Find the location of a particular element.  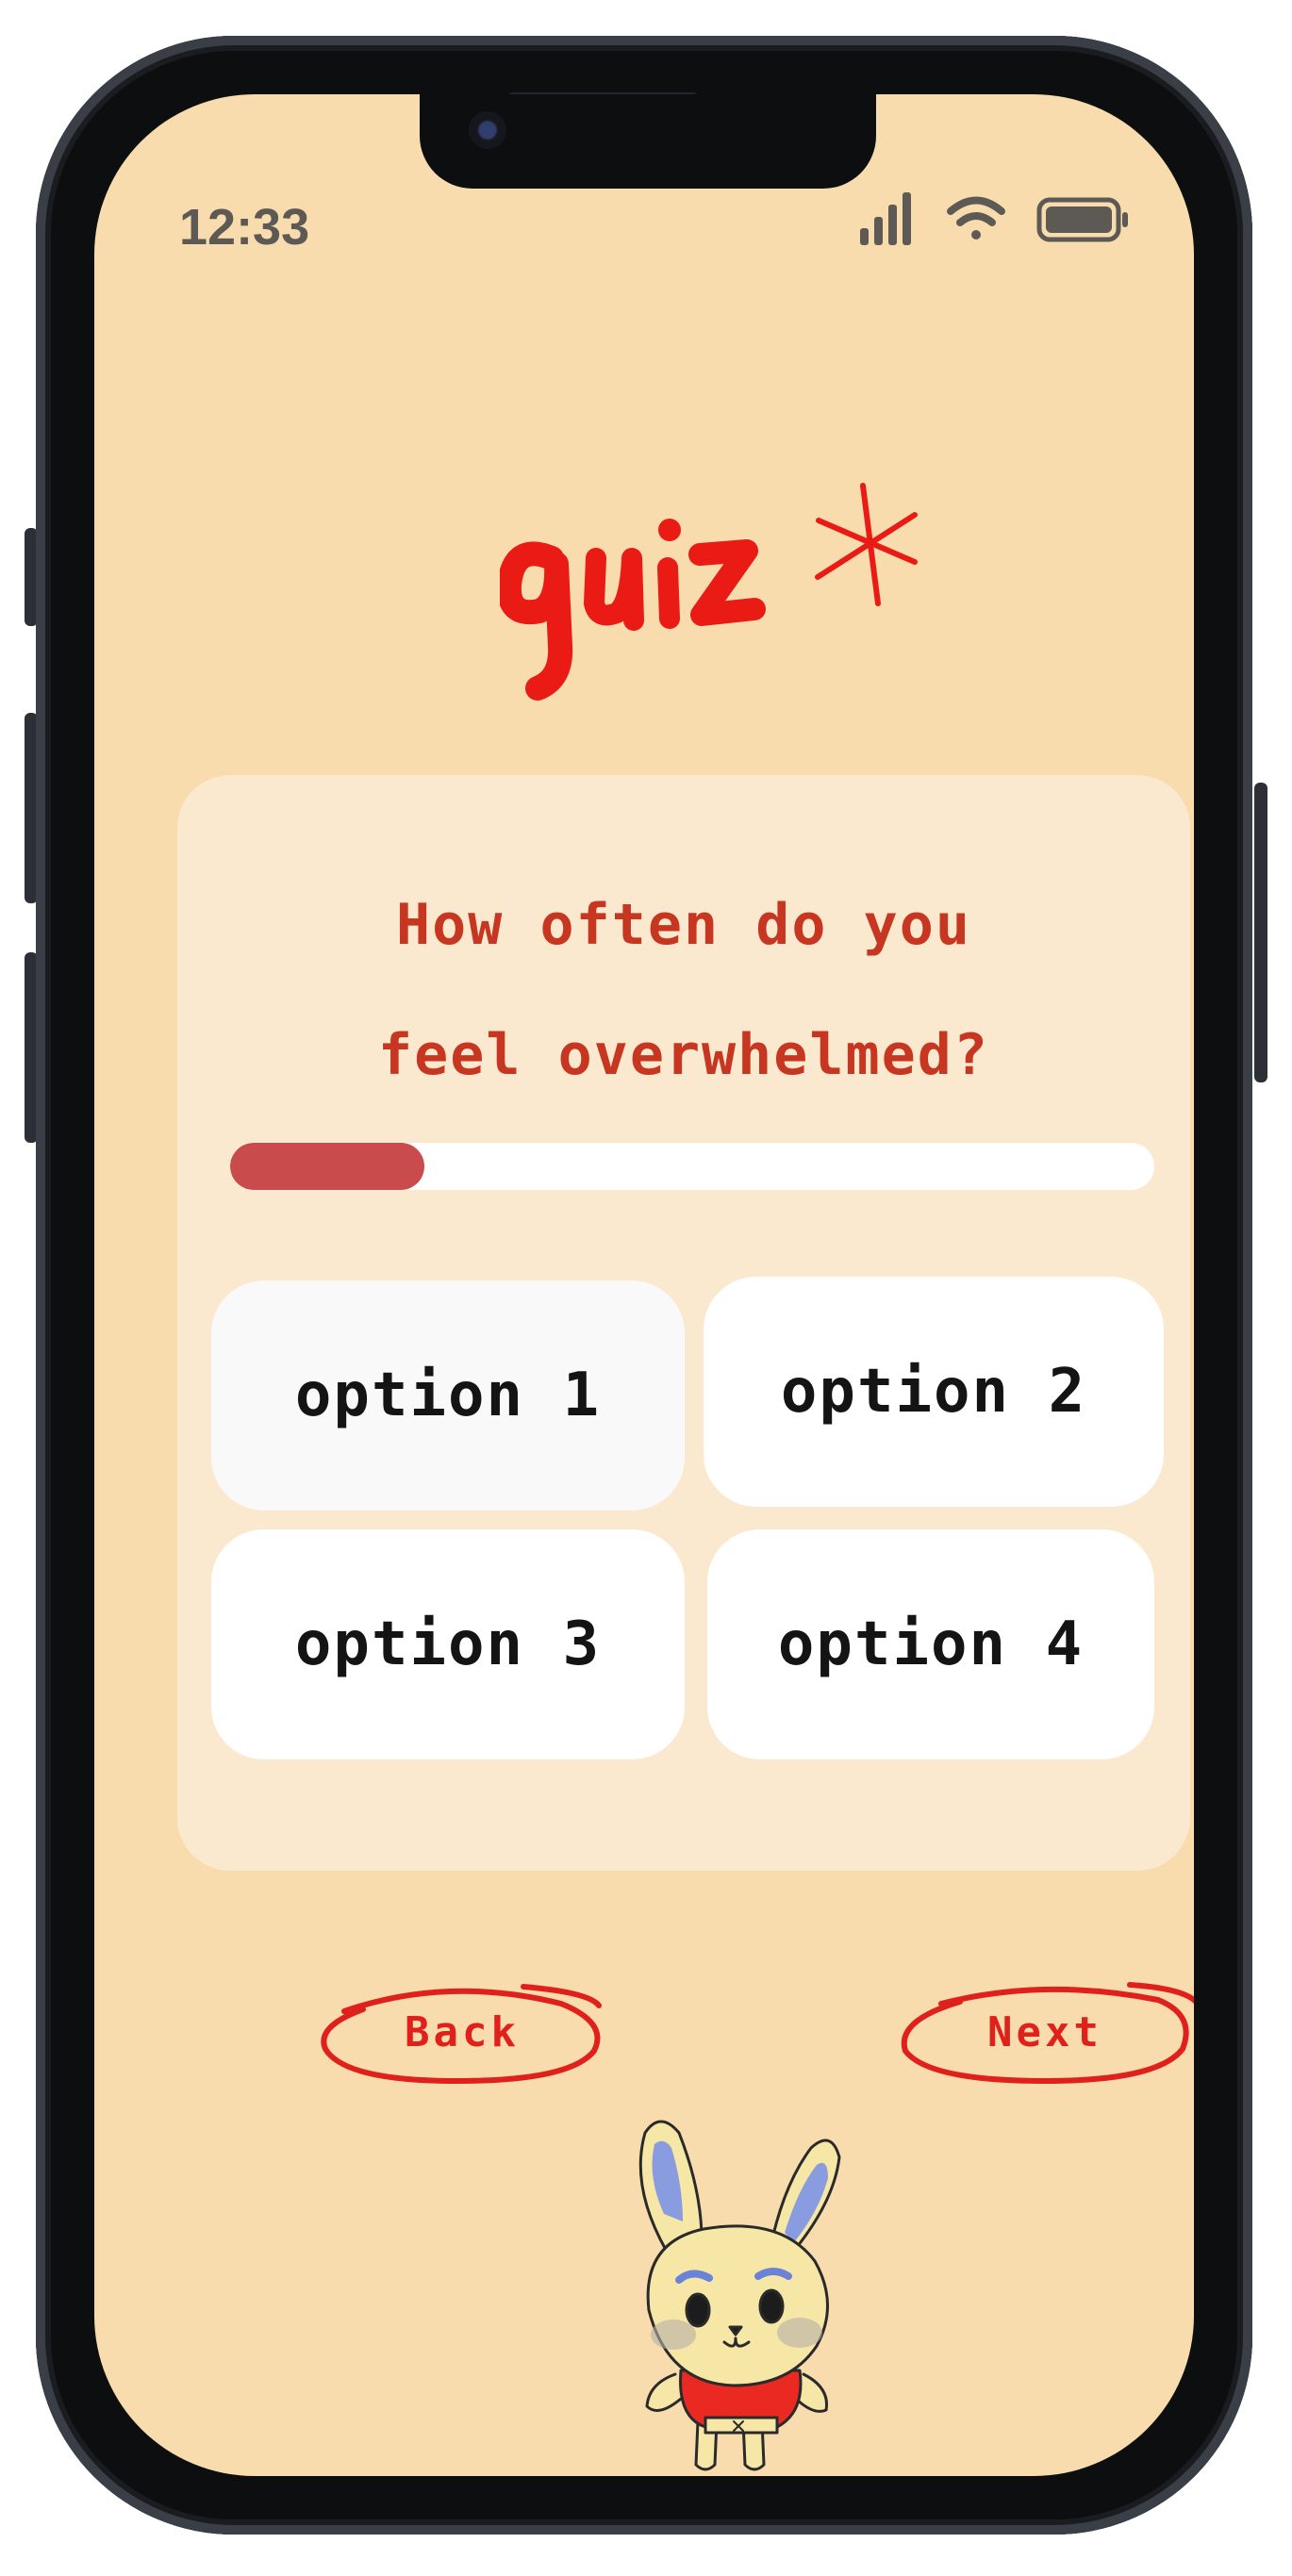

option-2-button: option 2 is located at coordinates (934, 1392).